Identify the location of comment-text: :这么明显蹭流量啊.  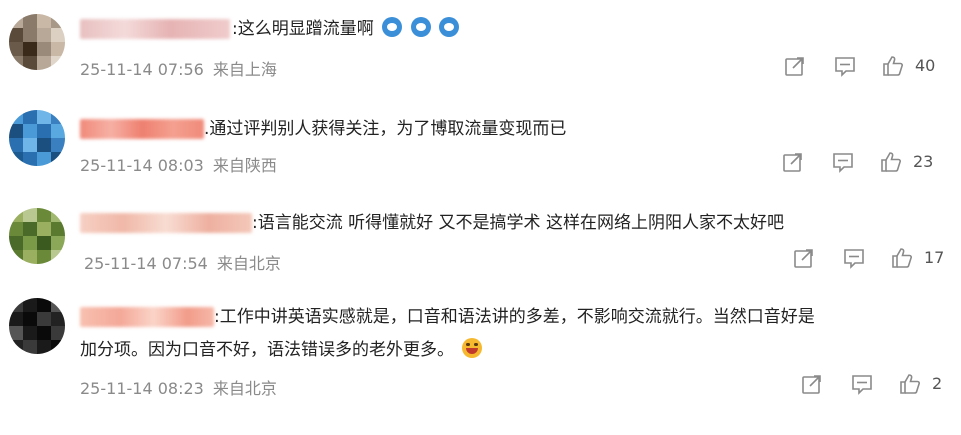
(345, 29).